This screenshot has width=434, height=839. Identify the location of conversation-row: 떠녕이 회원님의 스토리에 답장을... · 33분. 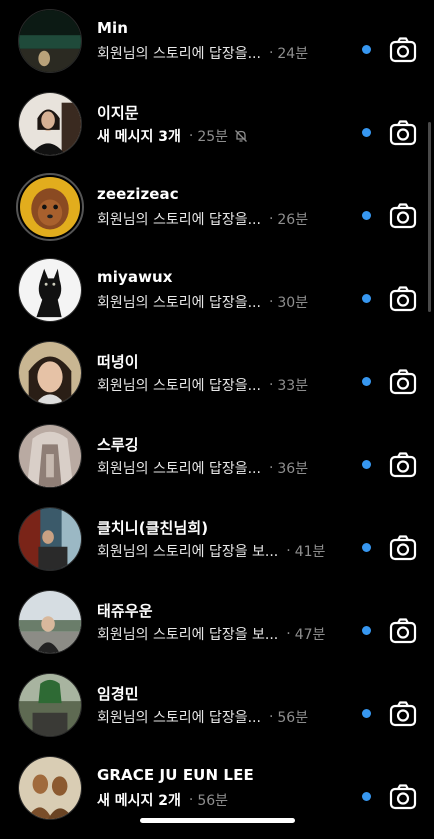
(217, 382).